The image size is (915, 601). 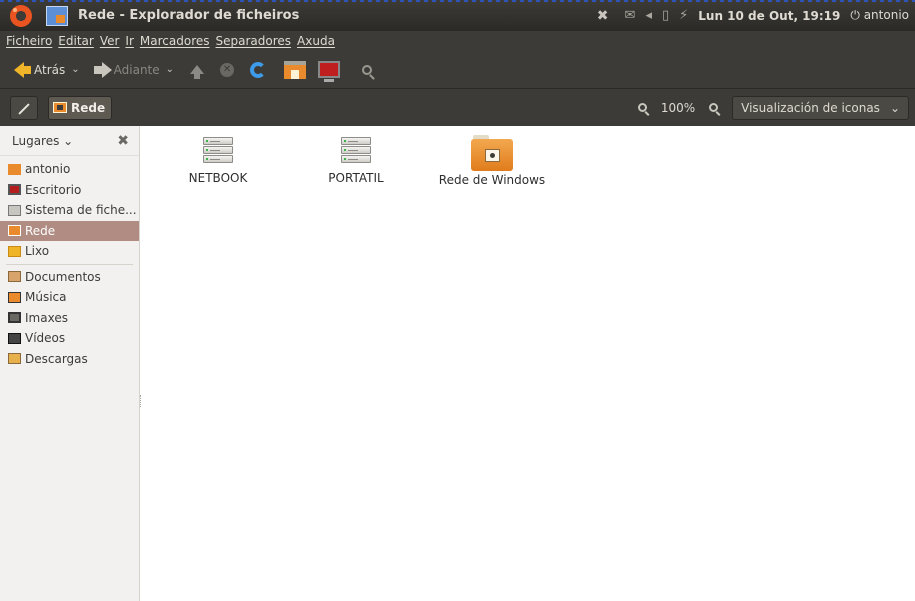 I want to click on menu-separadores: Separadores, so click(x=254, y=41).